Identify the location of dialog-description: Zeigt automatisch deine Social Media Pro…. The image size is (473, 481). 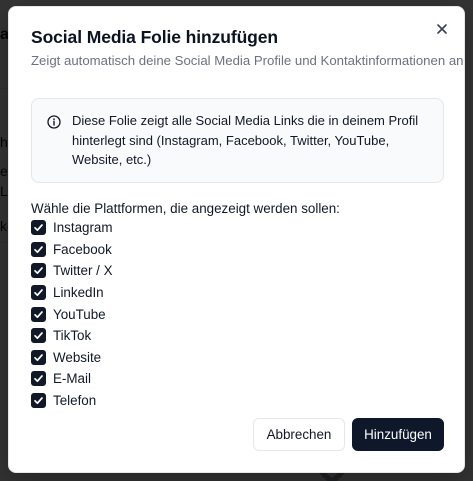
(247, 60).